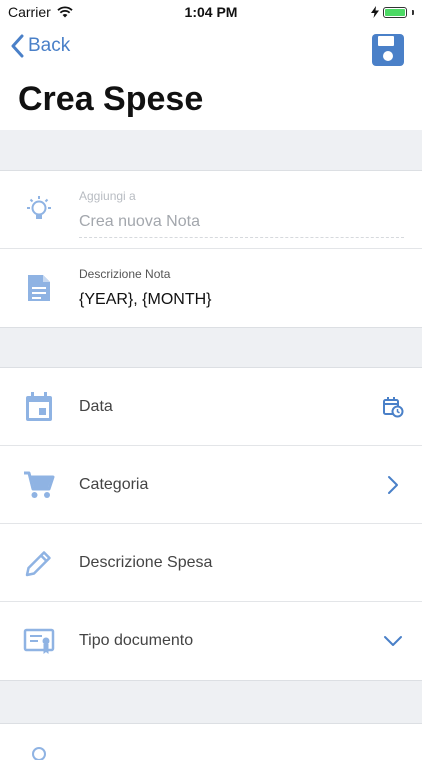  I want to click on wifi-icon, so click(65, 12).